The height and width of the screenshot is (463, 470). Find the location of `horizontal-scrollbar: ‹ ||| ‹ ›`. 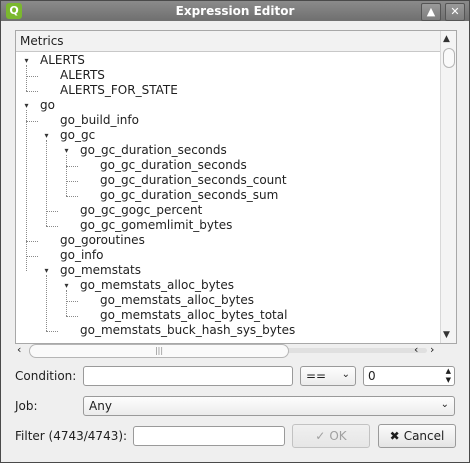

horizontal-scrollbar: ‹ ||| ‹ › is located at coordinates (235, 350).